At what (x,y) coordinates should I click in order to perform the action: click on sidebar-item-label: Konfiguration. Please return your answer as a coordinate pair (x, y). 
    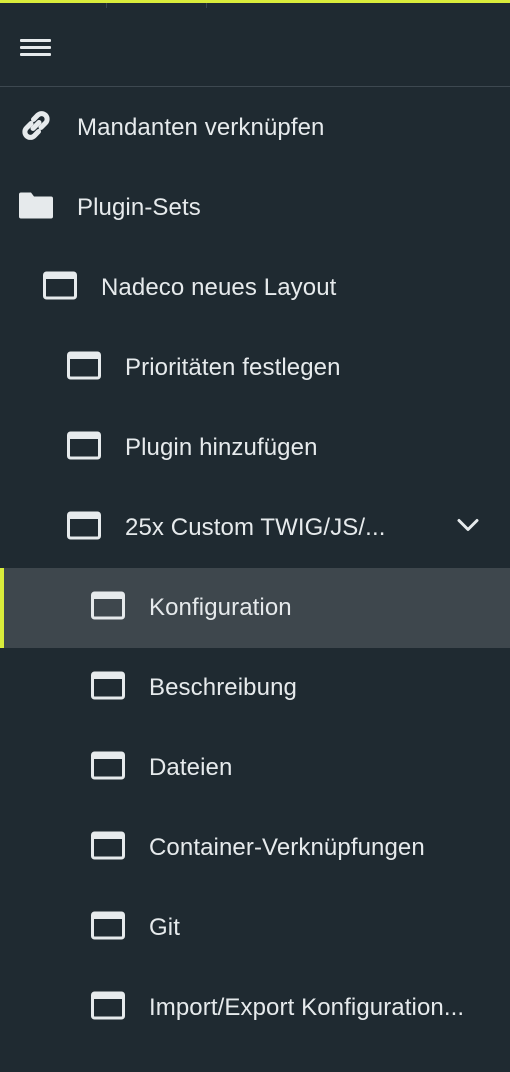
    Looking at the image, I should click on (220, 607).